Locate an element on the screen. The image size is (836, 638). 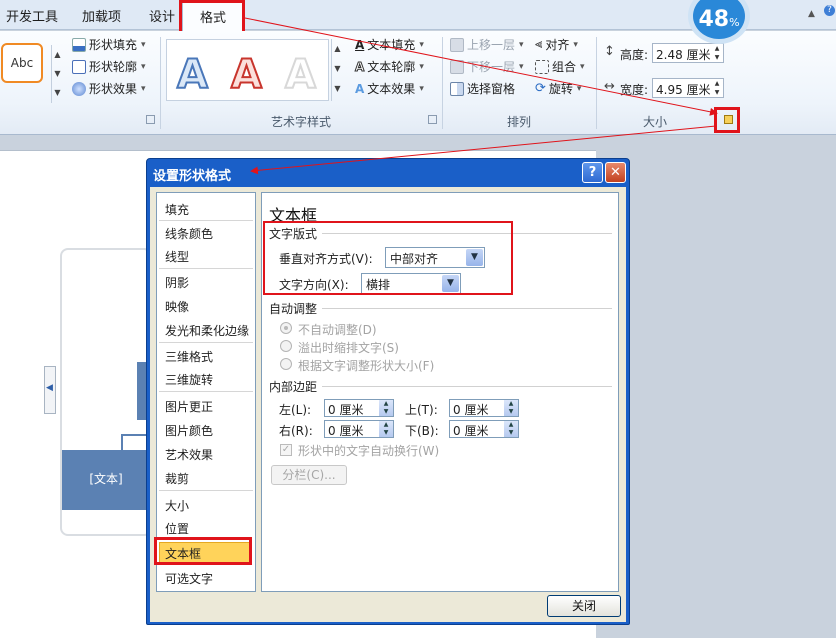
text-outline-icon: A is located at coordinates (359, 66).